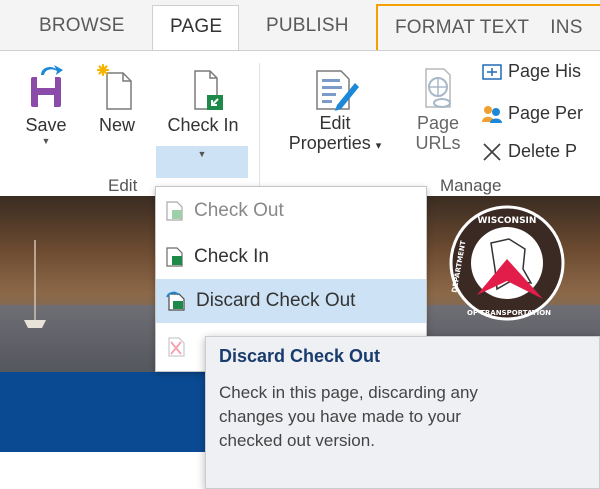 The image size is (600, 489). What do you see at coordinates (492, 114) in the screenshot?
I see `people-icon` at bounding box center [492, 114].